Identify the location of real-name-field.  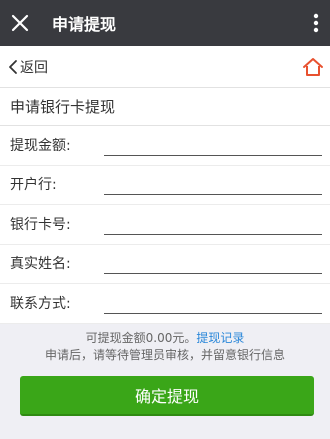
(213, 263).